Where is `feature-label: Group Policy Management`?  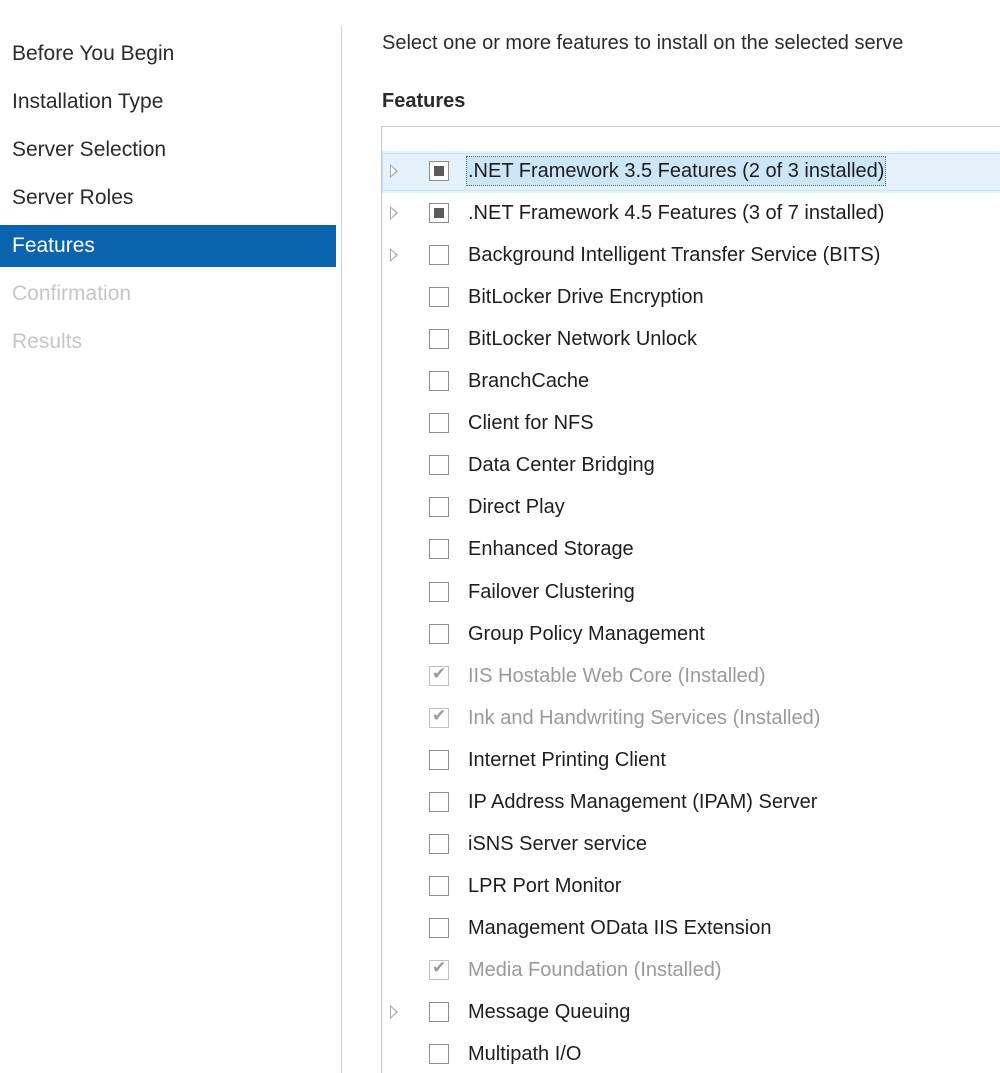 feature-label: Group Policy Management is located at coordinates (586, 634).